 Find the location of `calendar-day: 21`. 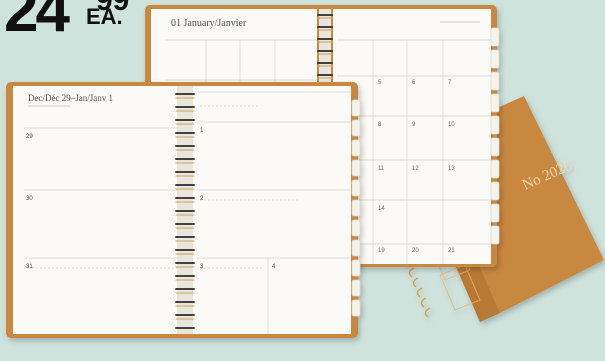

calendar-day: 21 is located at coordinates (451, 251).